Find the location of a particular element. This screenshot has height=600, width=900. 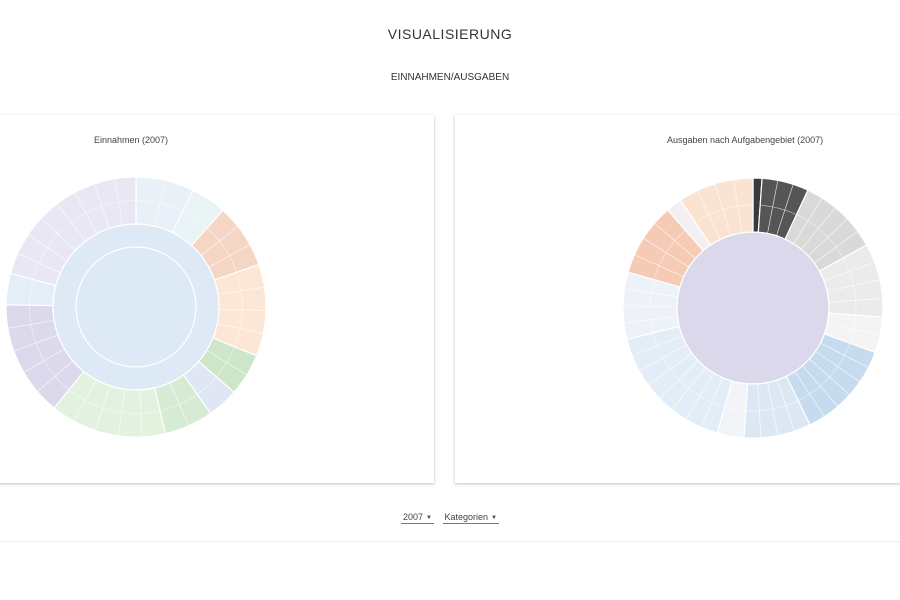

year-select-value: 2007 is located at coordinates (413, 517).